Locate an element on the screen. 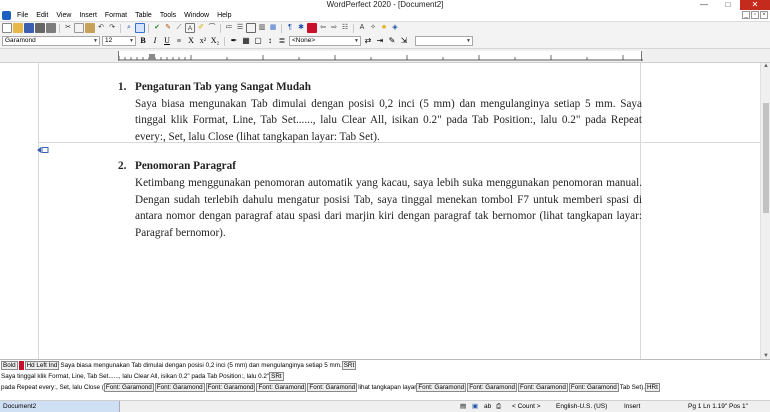 The height and width of the screenshot is (412, 770). minimize-button: — is located at coordinates (704, 5).